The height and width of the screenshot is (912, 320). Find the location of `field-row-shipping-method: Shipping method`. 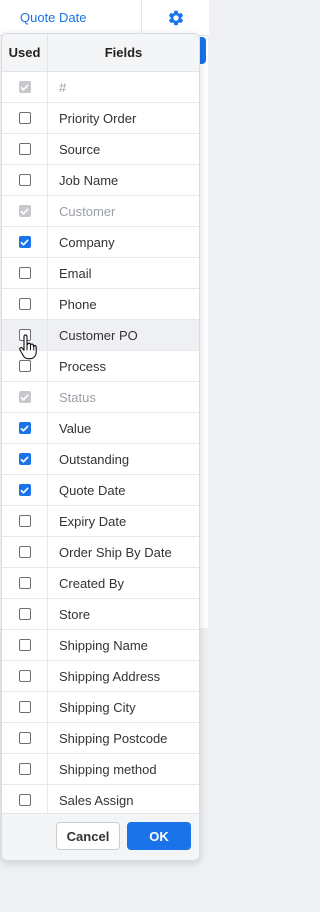

field-row-shipping-method: Shipping method is located at coordinates (100, 769).